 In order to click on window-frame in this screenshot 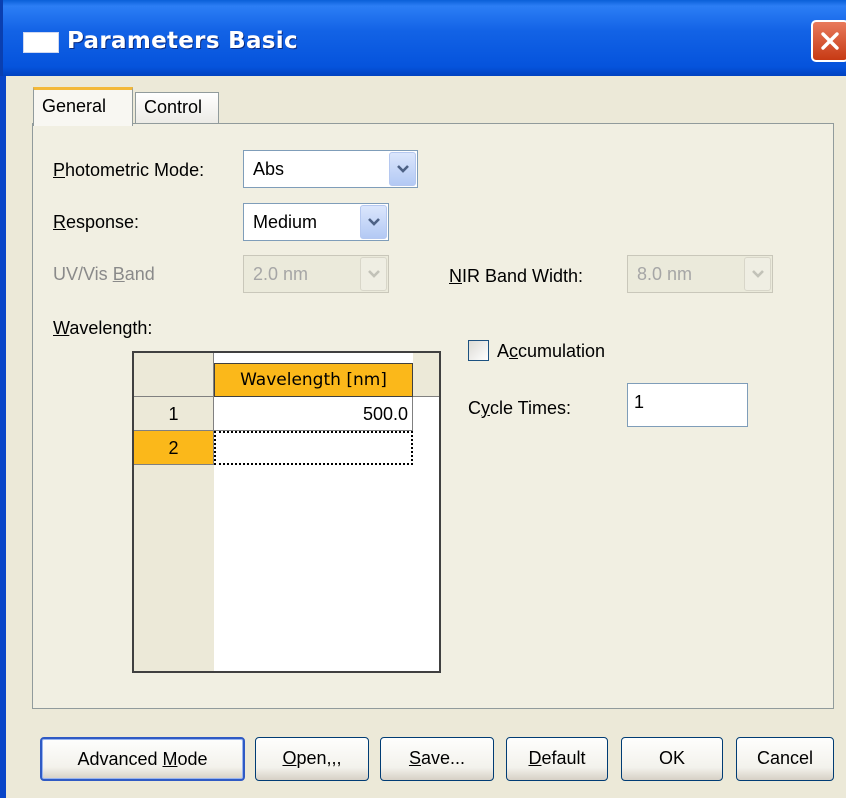, I will do `click(3, 437)`.